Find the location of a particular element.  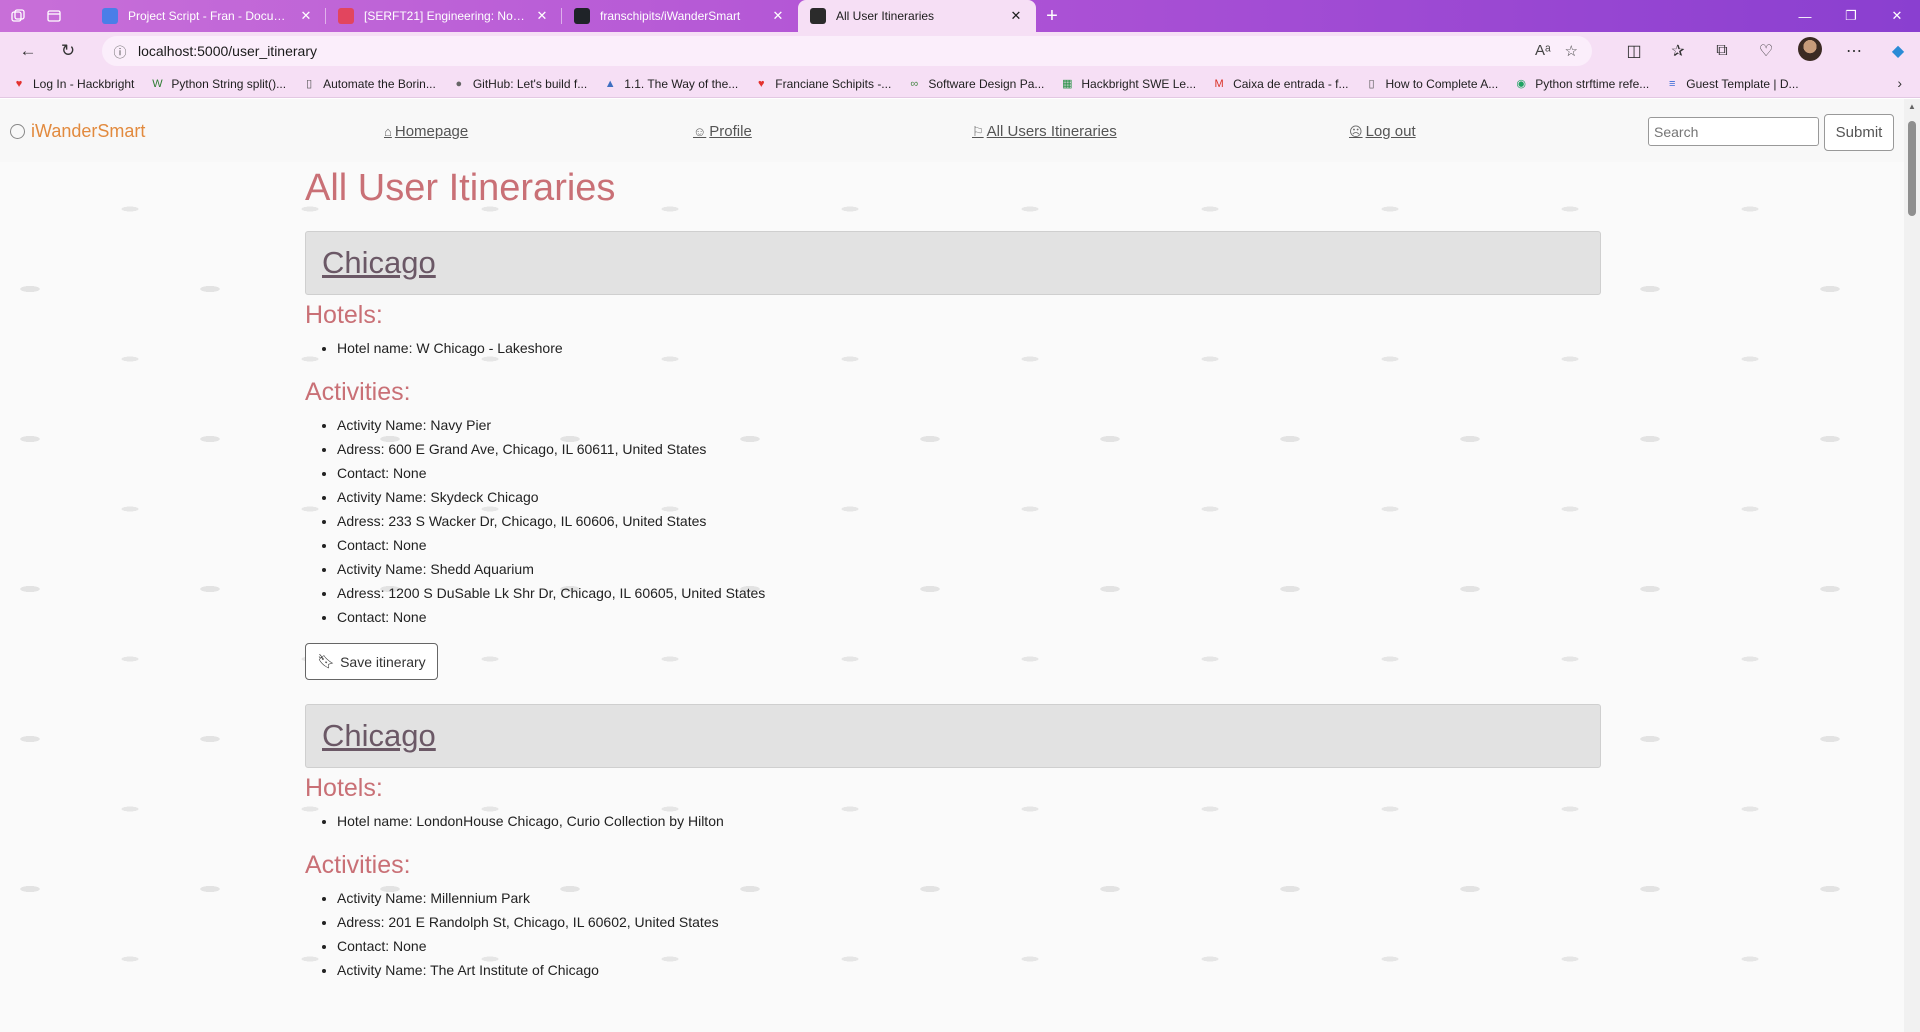

browser-tab: franschipits/iWanderSmart ✕ is located at coordinates (680, 16).